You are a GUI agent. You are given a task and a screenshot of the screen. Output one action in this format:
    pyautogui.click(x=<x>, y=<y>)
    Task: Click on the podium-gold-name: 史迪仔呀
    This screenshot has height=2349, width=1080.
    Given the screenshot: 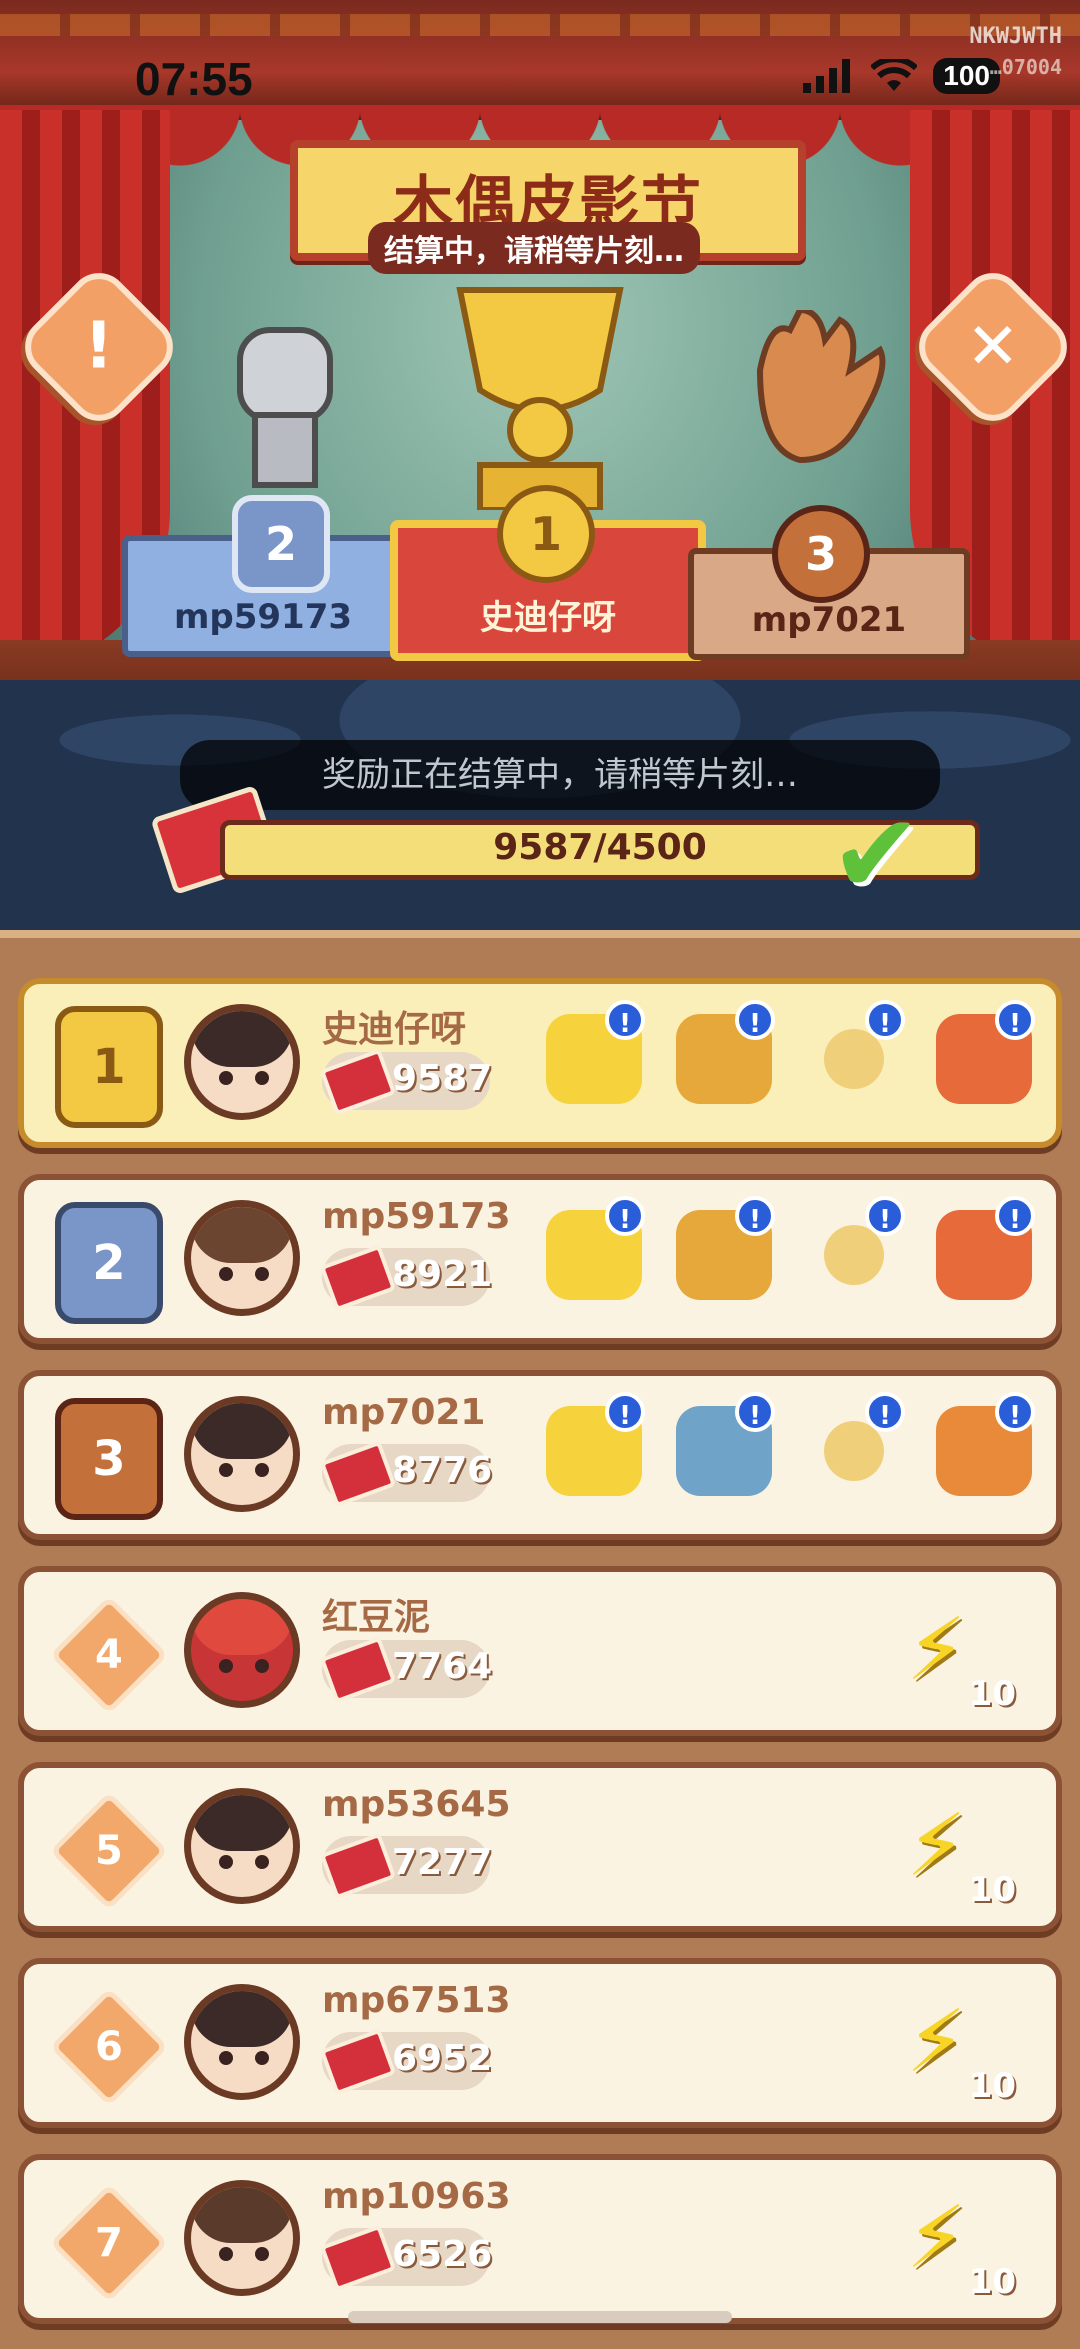 What is the action you would take?
    pyautogui.click(x=548, y=618)
    